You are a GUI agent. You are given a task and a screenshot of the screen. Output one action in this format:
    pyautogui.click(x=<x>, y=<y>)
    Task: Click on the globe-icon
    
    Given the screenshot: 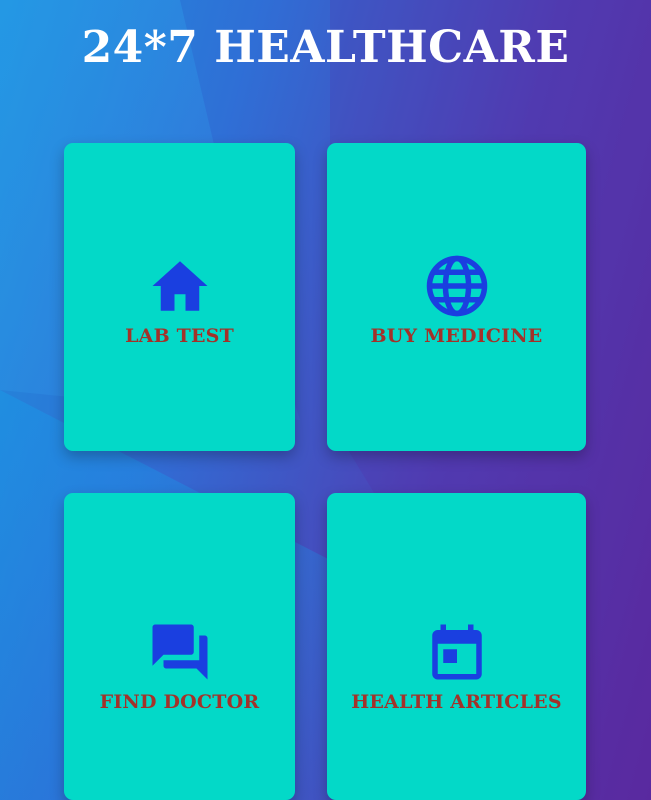 What is the action you would take?
    pyautogui.click(x=457, y=286)
    